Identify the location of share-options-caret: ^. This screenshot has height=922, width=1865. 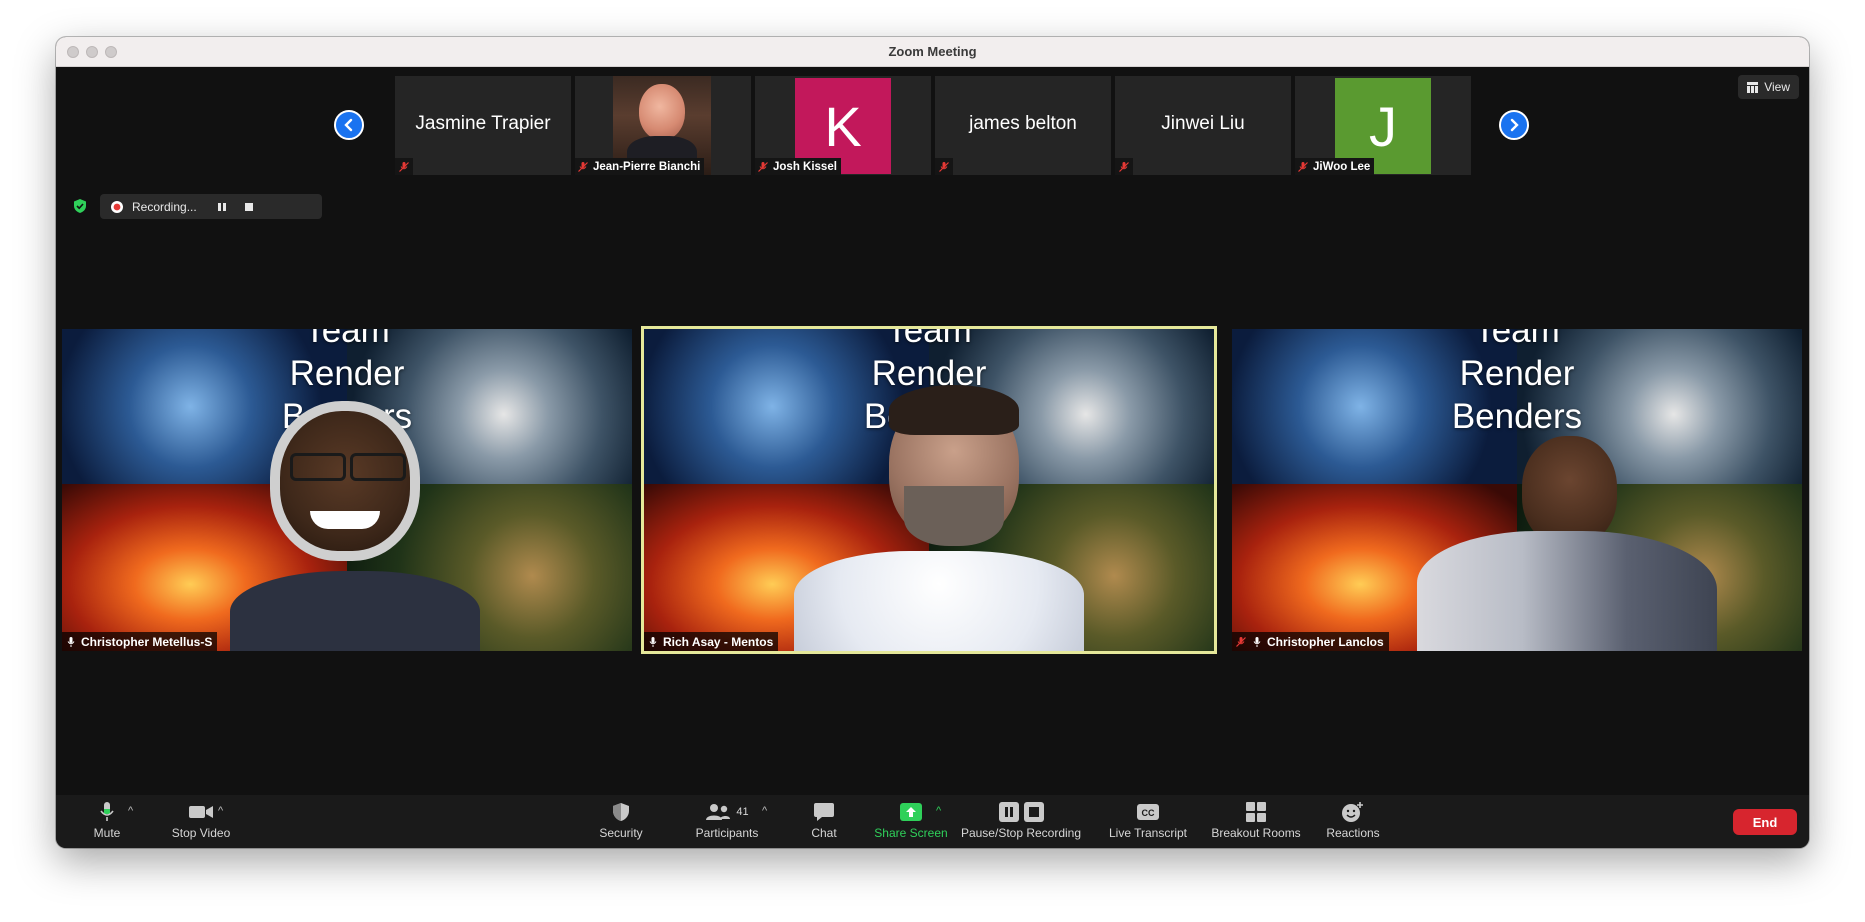
(938, 811).